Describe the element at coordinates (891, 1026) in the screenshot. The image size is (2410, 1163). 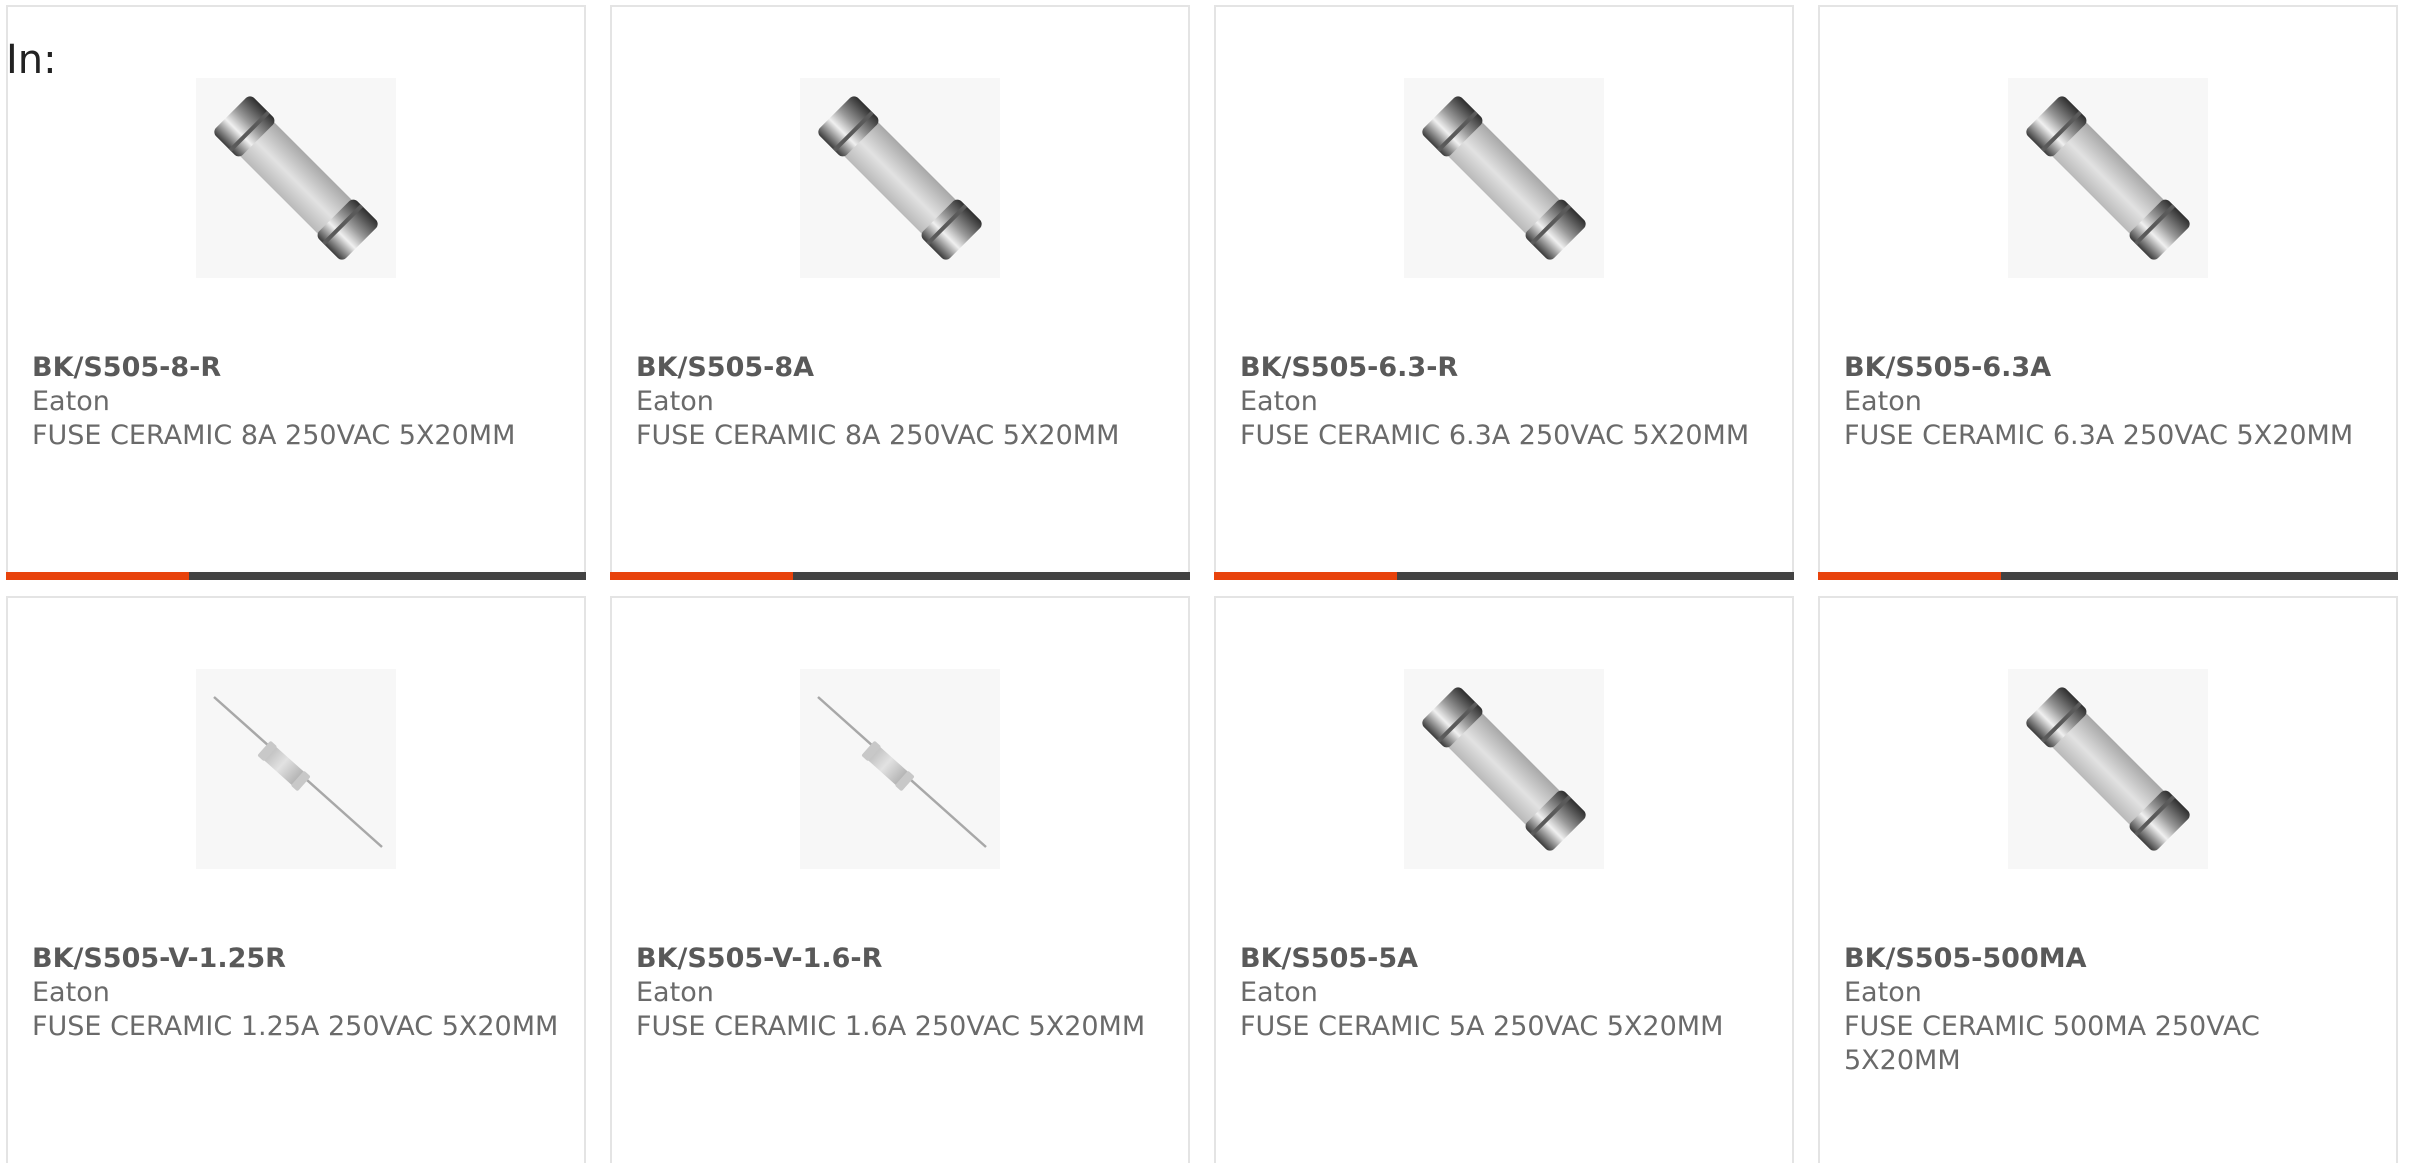
I see `product-description: FUSE CERAMIC 1.6A 250VAC 5X20MM` at that location.